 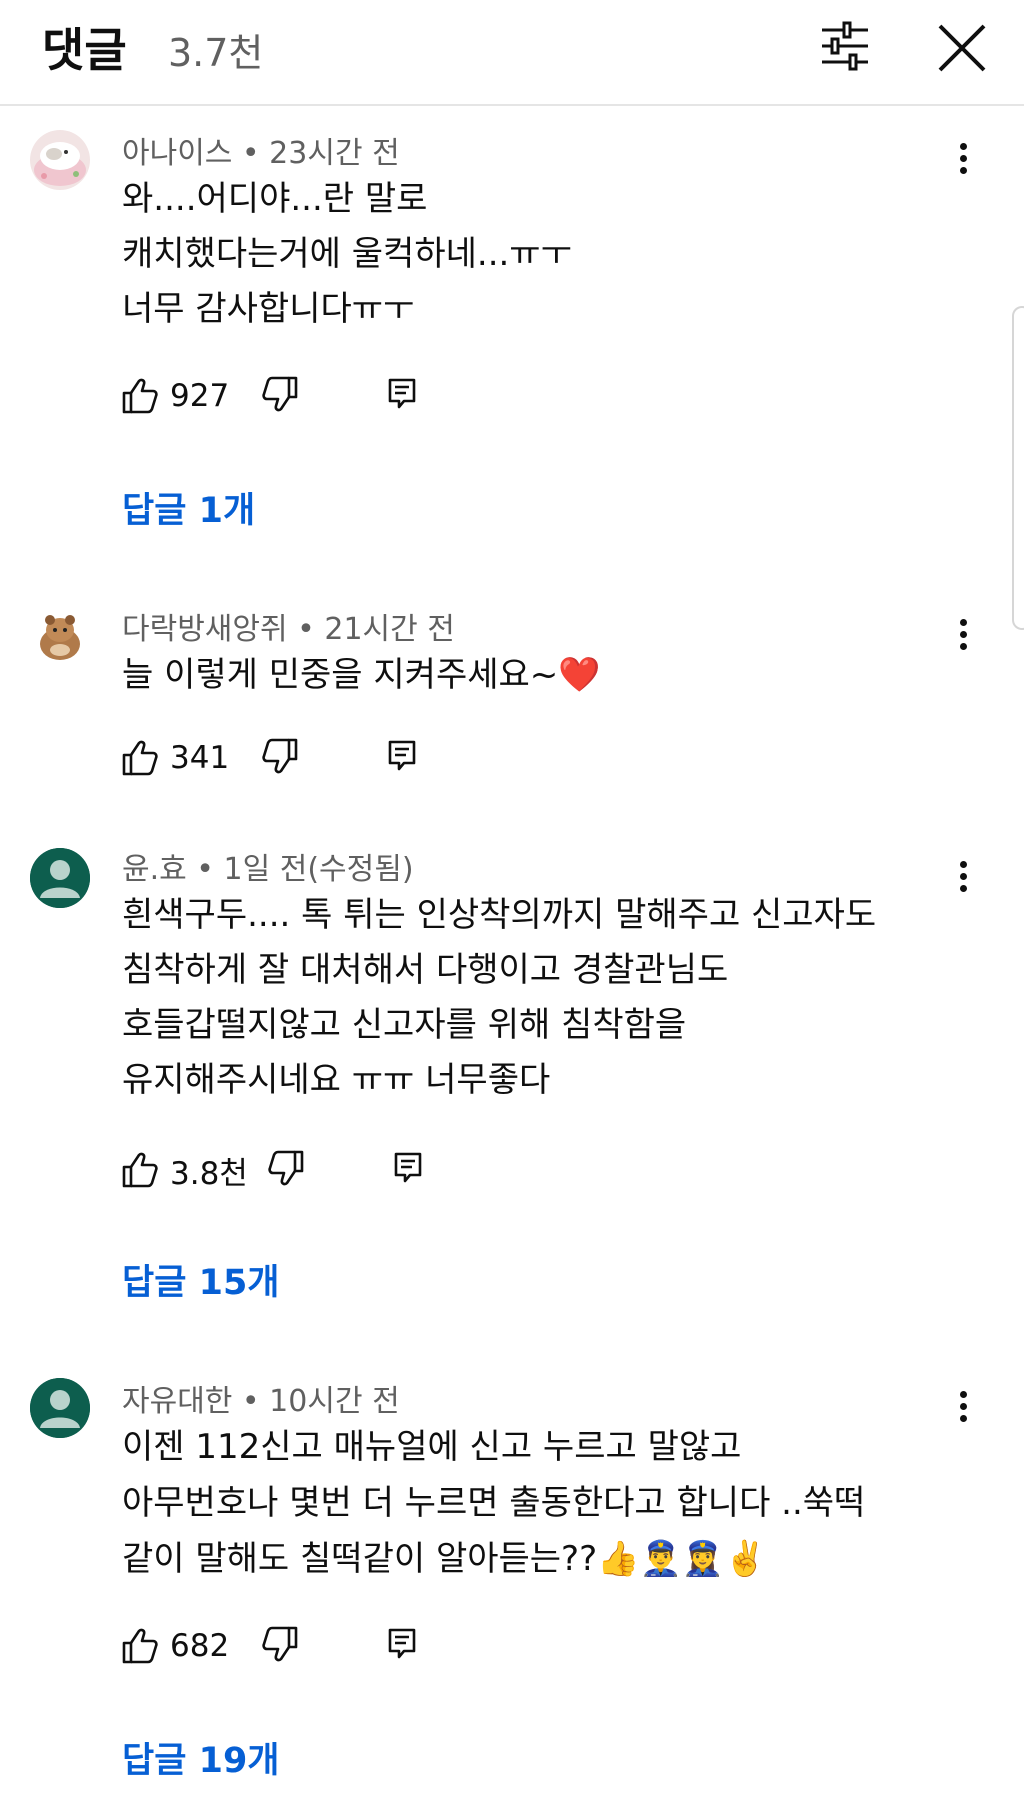 I want to click on view-replies-link: 답글 19개, so click(x=201, y=1757).